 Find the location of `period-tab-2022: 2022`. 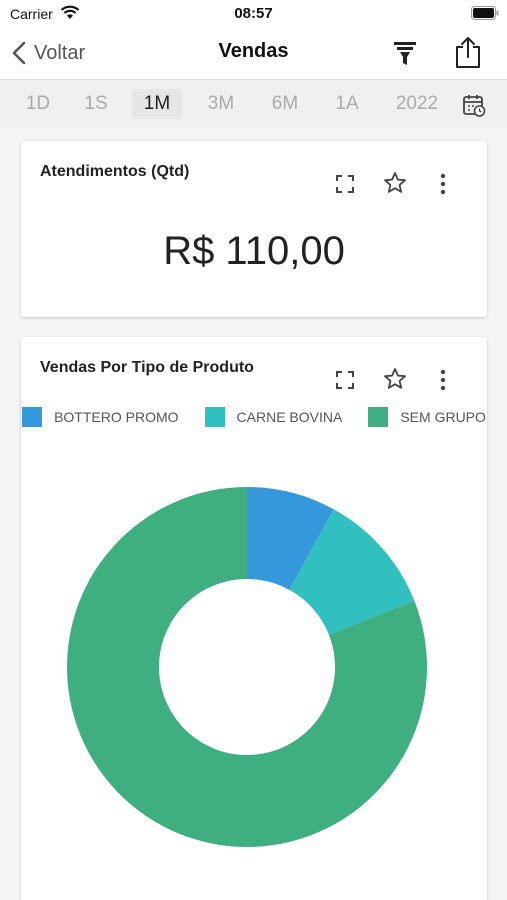

period-tab-2022: 2022 is located at coordinates (417, 104).